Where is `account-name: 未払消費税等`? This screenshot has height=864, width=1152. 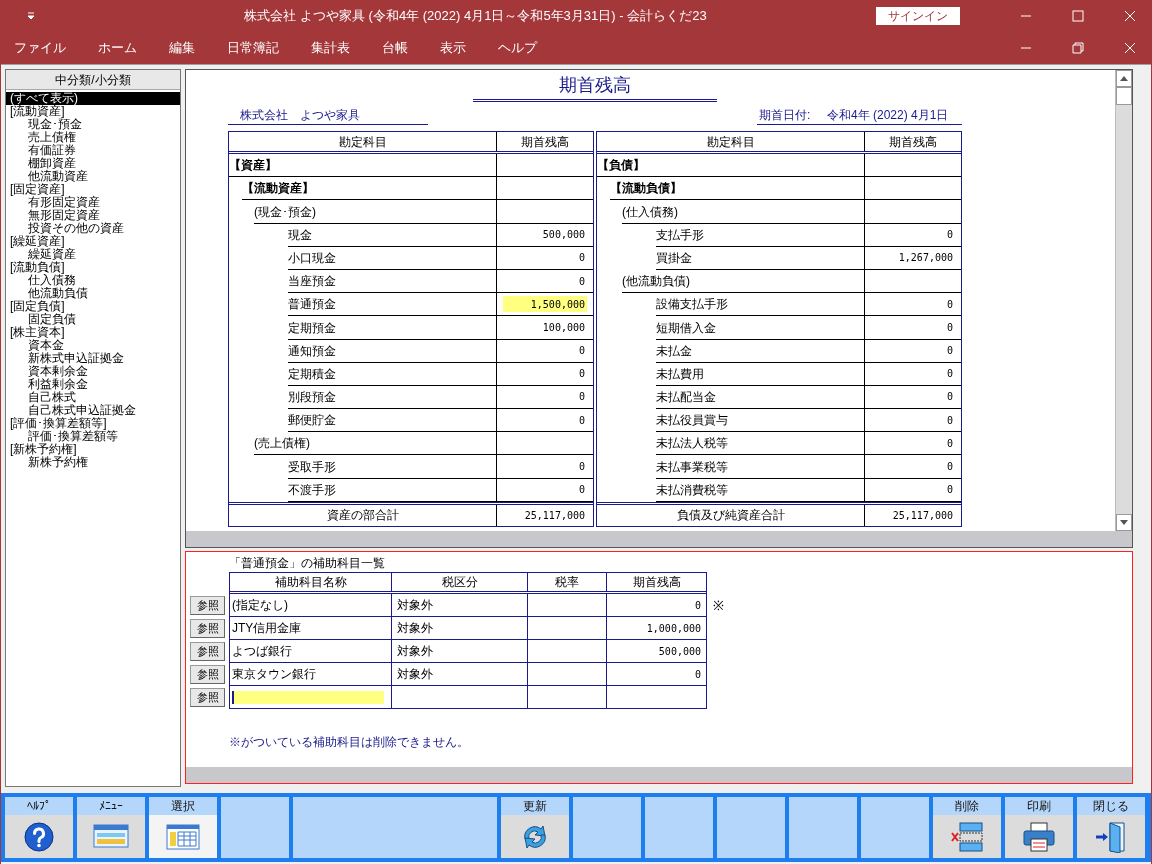 account-name: 未払消費税等 is located at coordinates (760, 490).